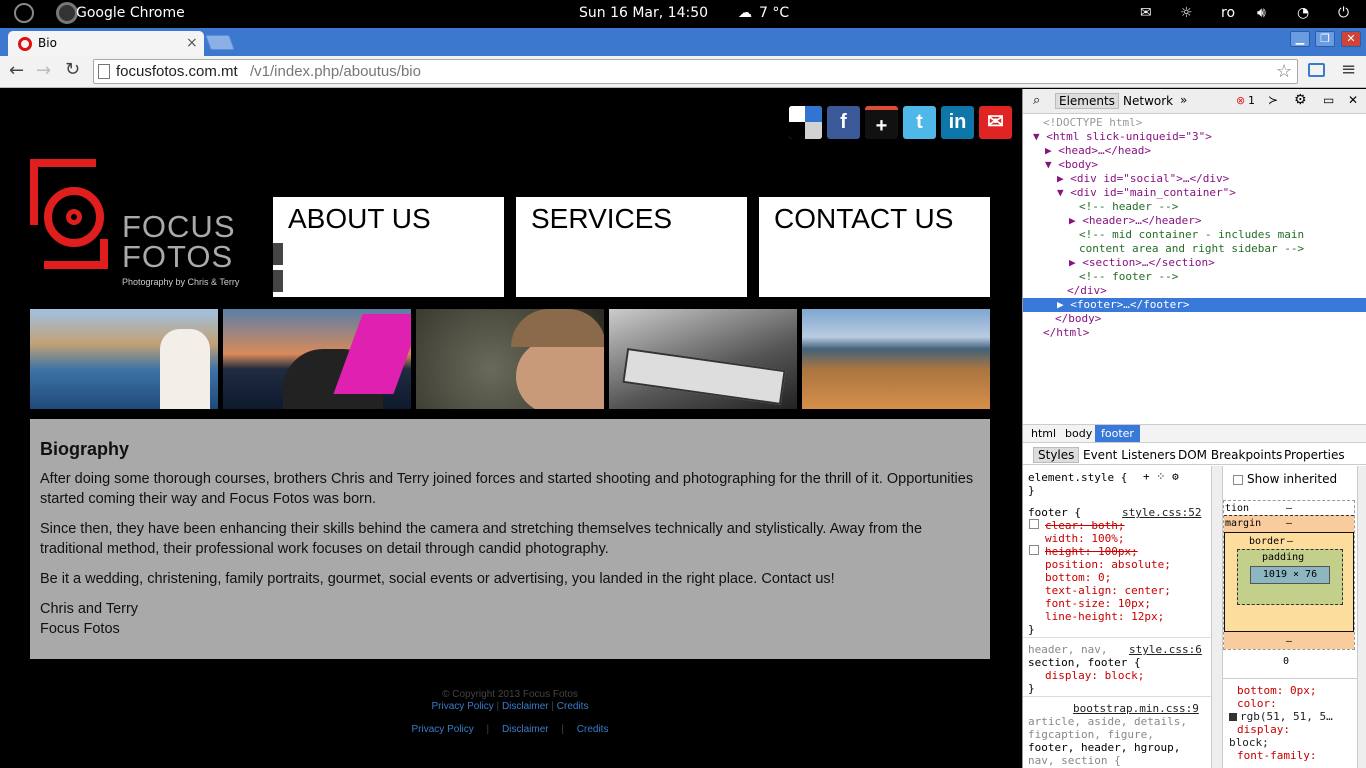 The width and height of the screenshot is (1366, 768). Describe the element at coordinates (1257, 703) in the screenshot. I see `computed-prop: color:` at that location.